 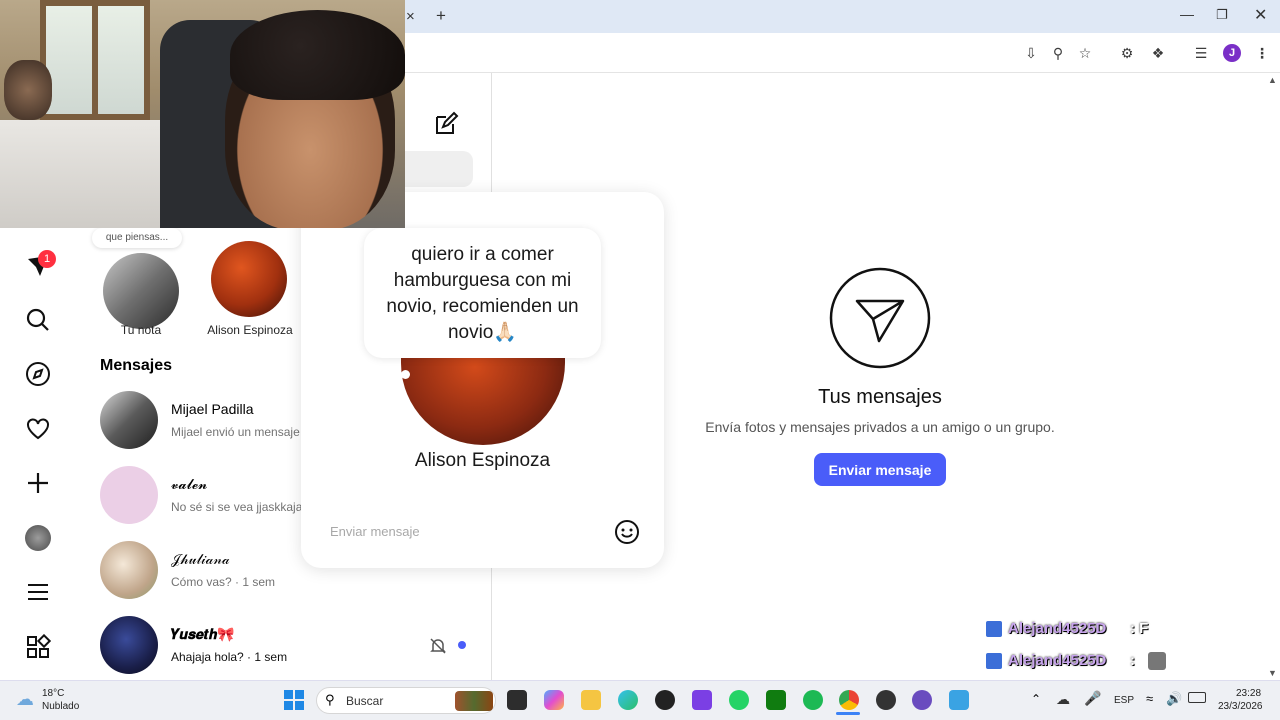 What do you see at coordinates (141, 291) in the screenshot?
I see `my-note-avatar` at bounding box center [141, 291].